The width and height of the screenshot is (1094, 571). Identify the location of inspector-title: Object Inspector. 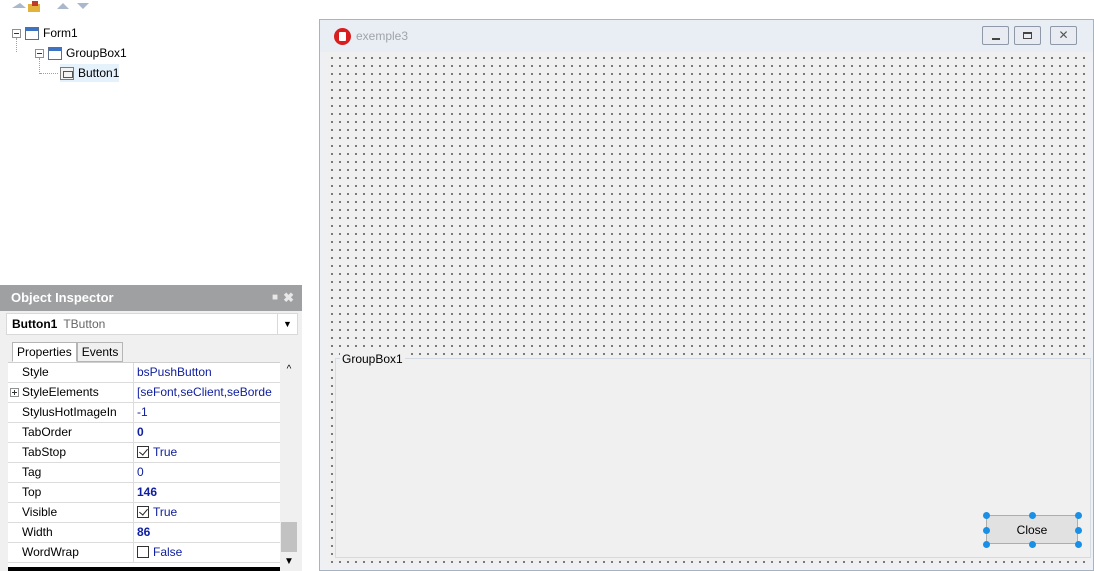
(62, 297).